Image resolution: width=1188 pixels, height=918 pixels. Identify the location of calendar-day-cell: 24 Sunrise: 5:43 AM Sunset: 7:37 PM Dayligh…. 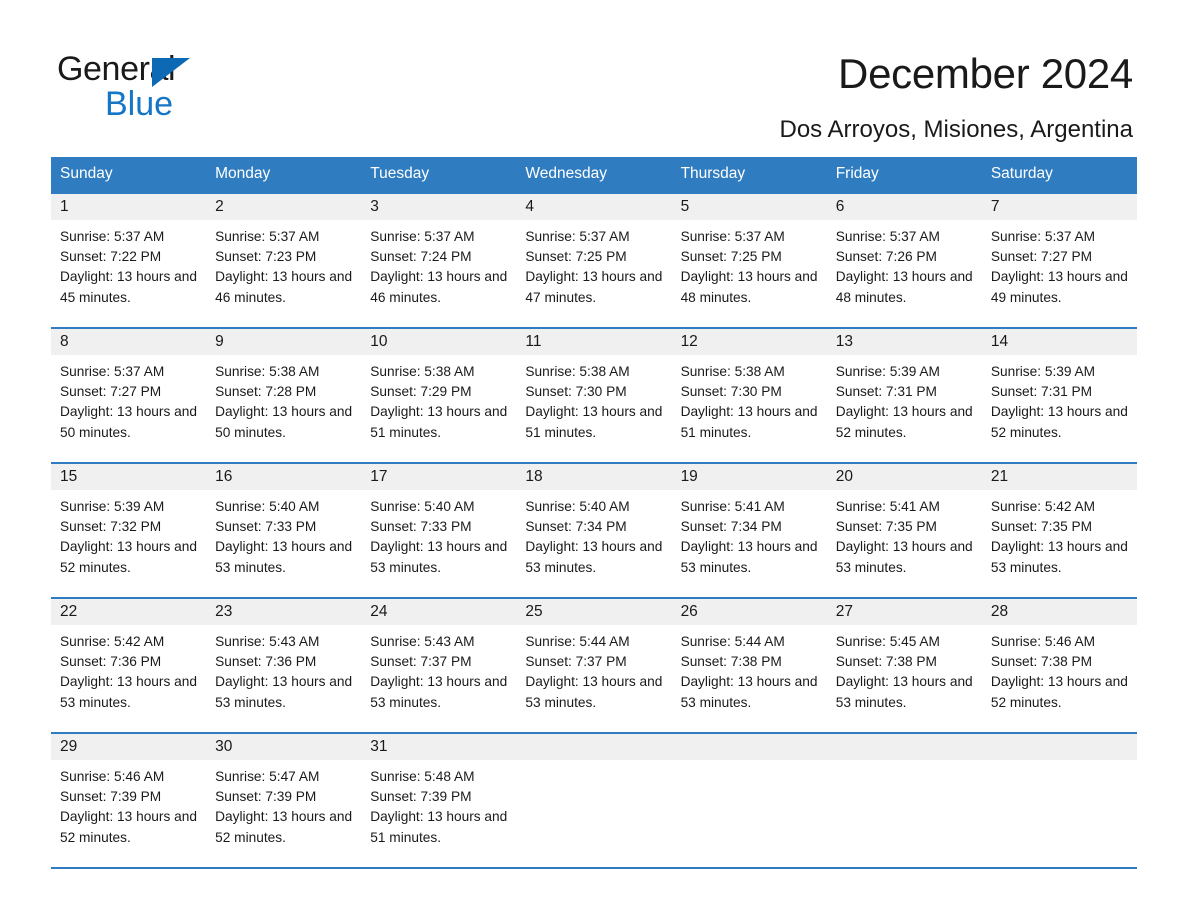
(439, 665).